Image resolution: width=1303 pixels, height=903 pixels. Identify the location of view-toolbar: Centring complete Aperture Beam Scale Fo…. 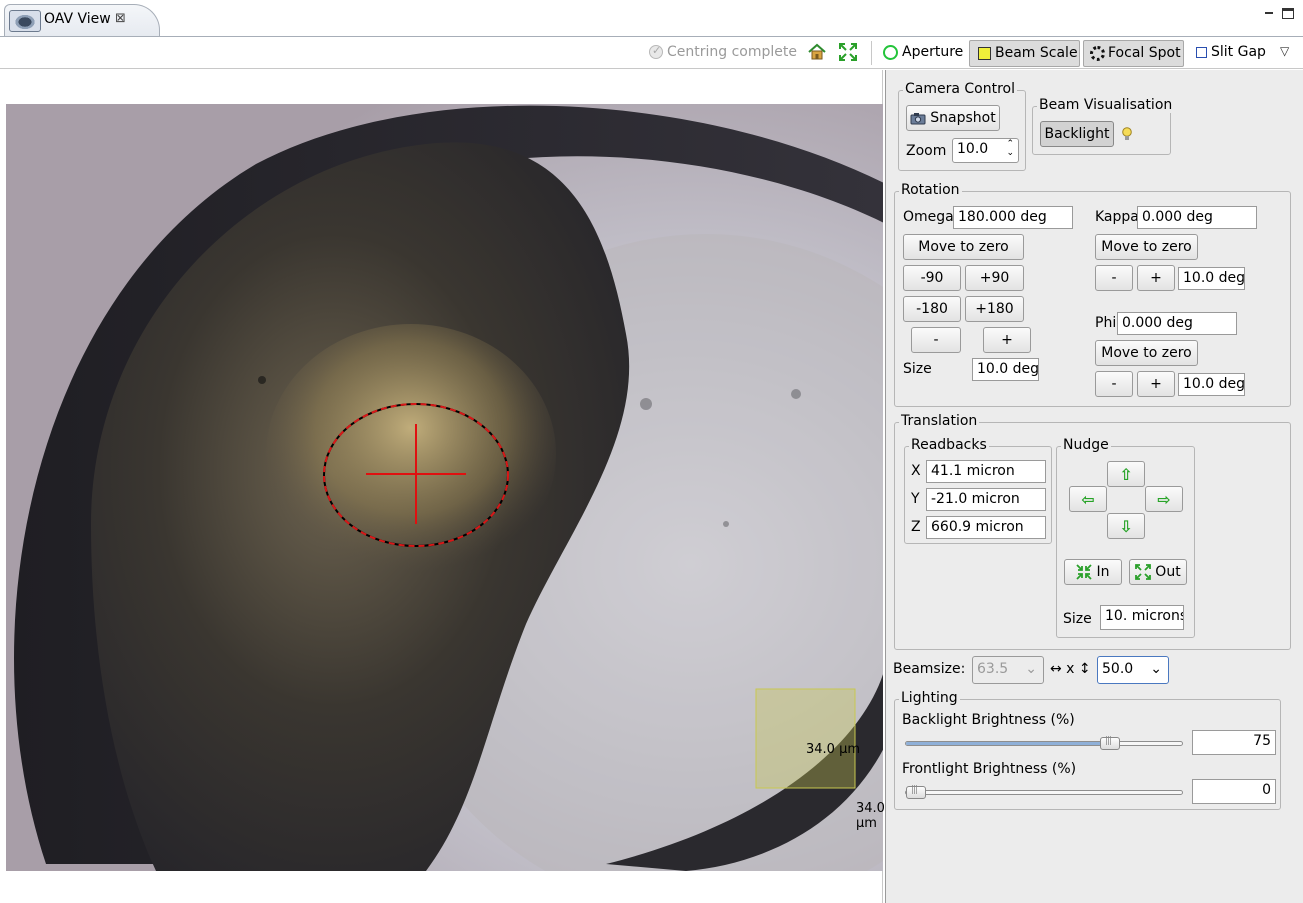
(651, 53).